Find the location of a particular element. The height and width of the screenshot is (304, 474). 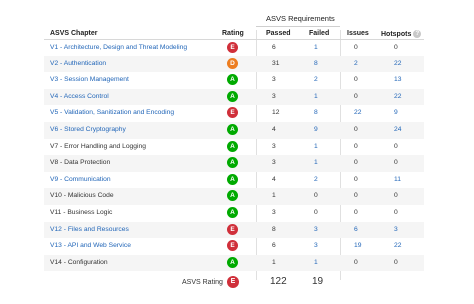

group-divider is located at coordinates (298, 26).